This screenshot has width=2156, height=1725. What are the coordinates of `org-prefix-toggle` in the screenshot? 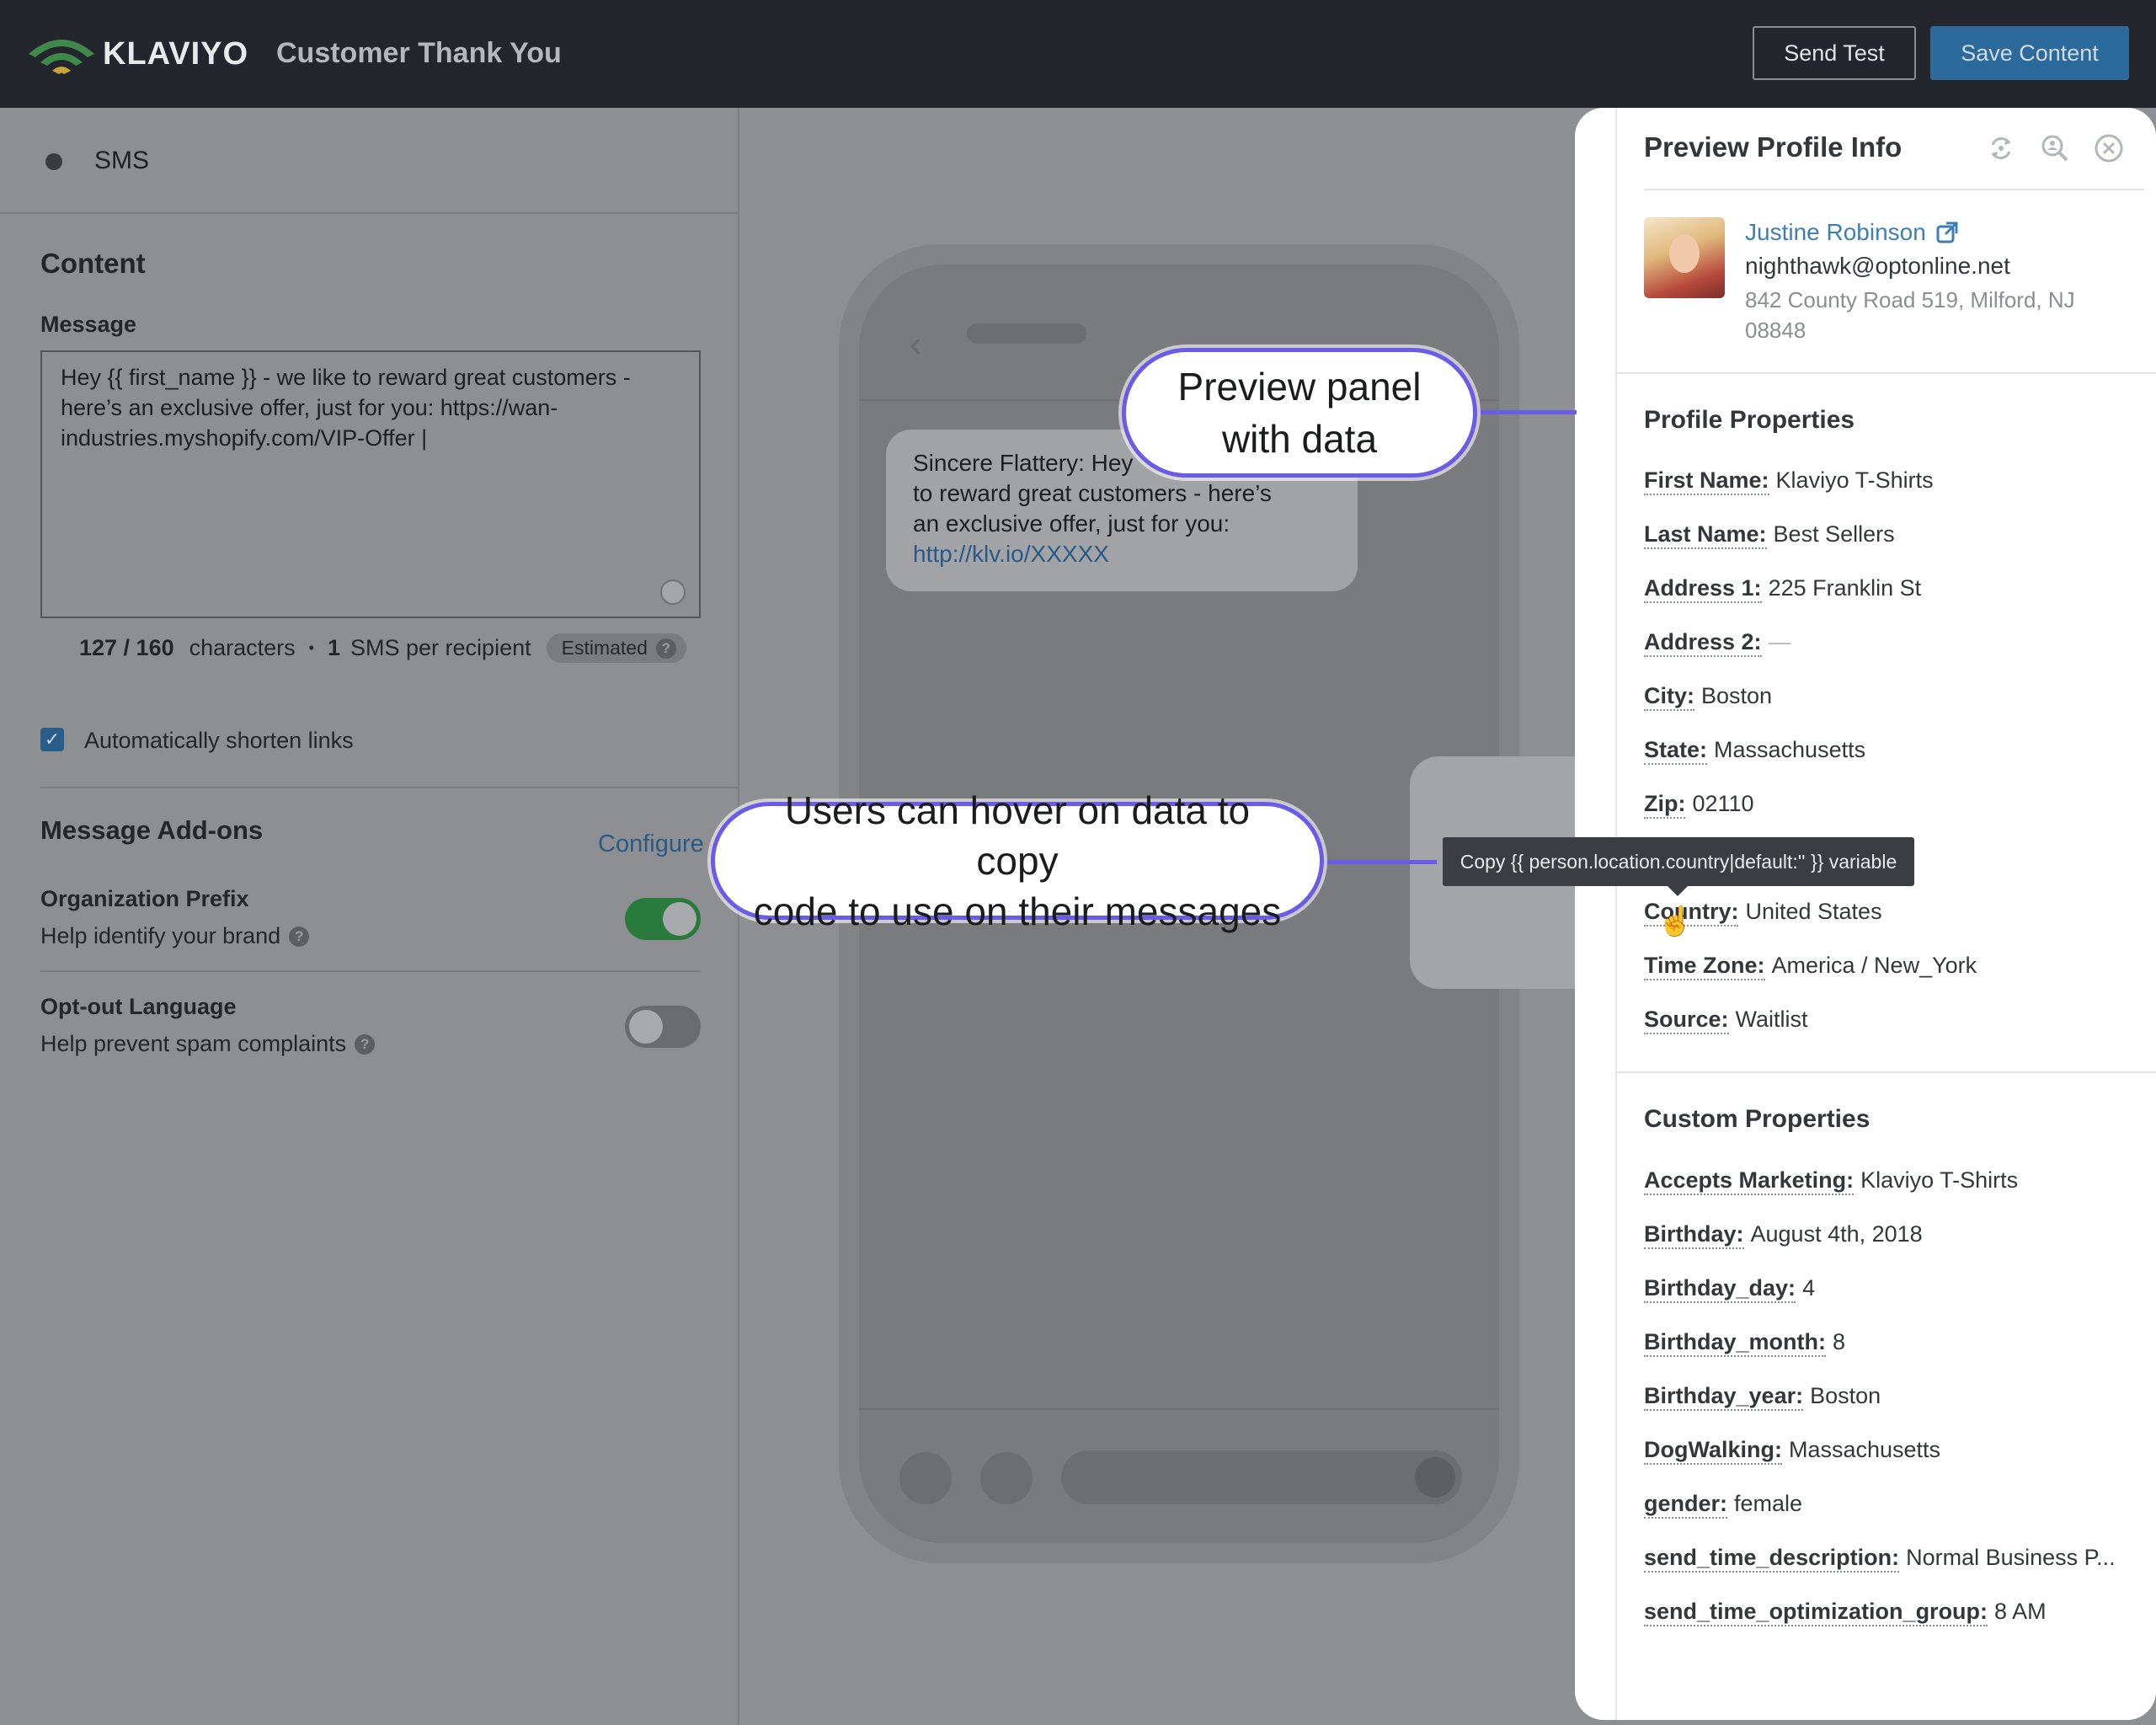 It's located at (663, 919).